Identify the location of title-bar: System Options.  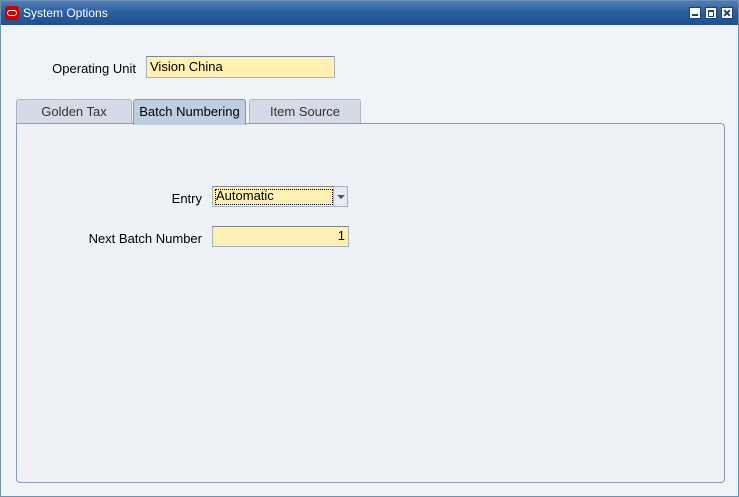
(369, 13).